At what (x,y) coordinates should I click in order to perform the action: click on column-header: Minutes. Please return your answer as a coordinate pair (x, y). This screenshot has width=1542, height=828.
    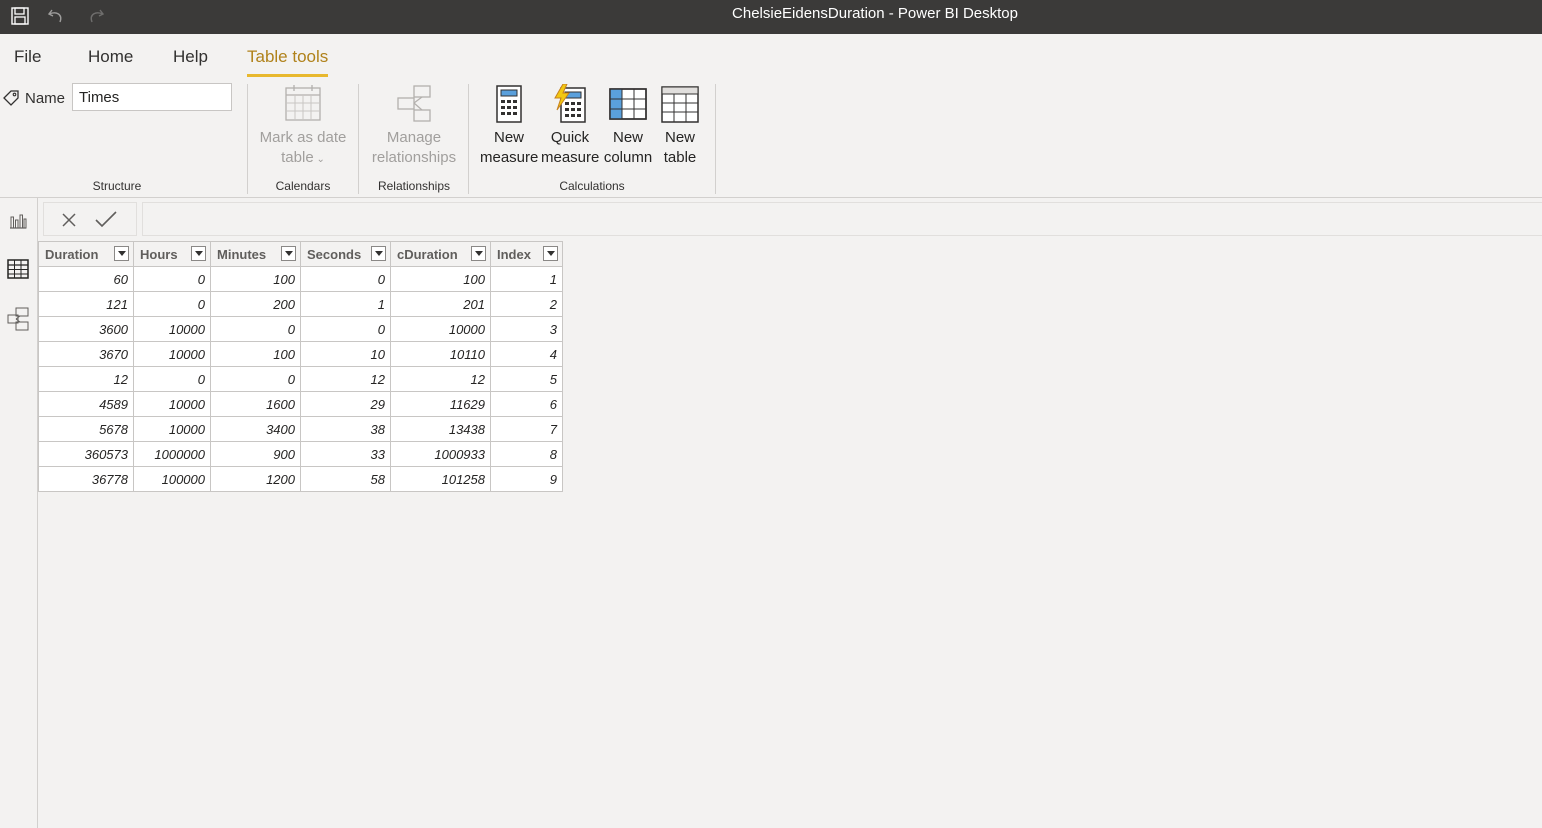
    Looking at the image, I should click on (255, 254).